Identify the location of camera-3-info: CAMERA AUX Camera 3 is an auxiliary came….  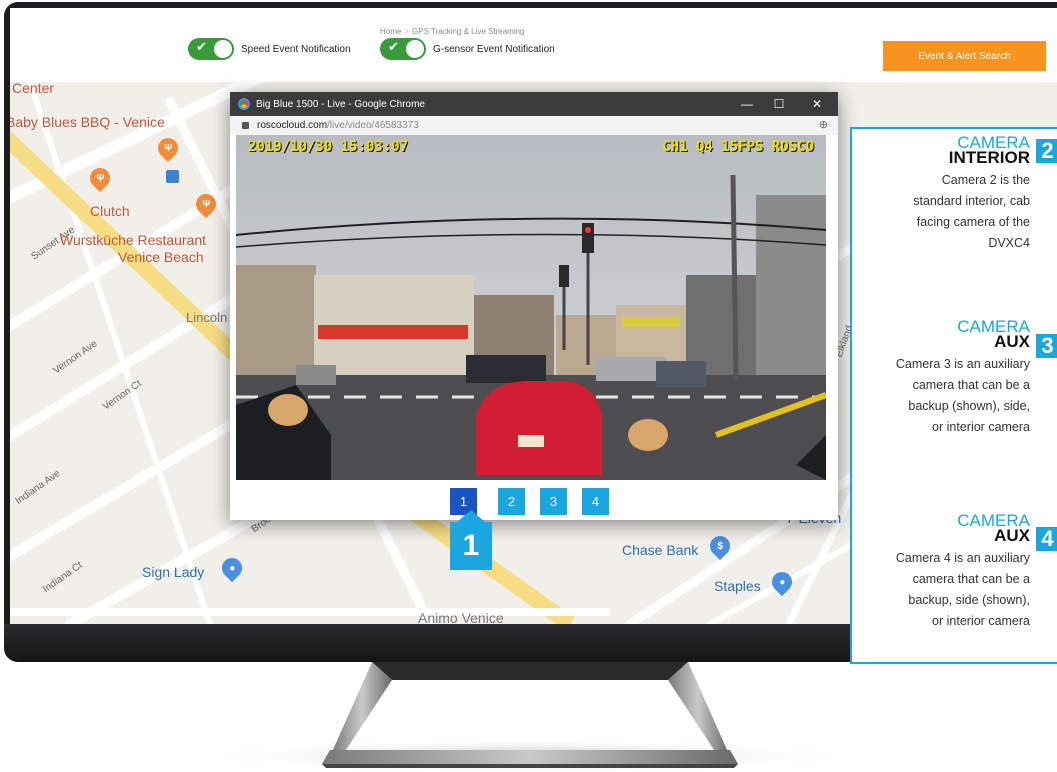
(941, 378).